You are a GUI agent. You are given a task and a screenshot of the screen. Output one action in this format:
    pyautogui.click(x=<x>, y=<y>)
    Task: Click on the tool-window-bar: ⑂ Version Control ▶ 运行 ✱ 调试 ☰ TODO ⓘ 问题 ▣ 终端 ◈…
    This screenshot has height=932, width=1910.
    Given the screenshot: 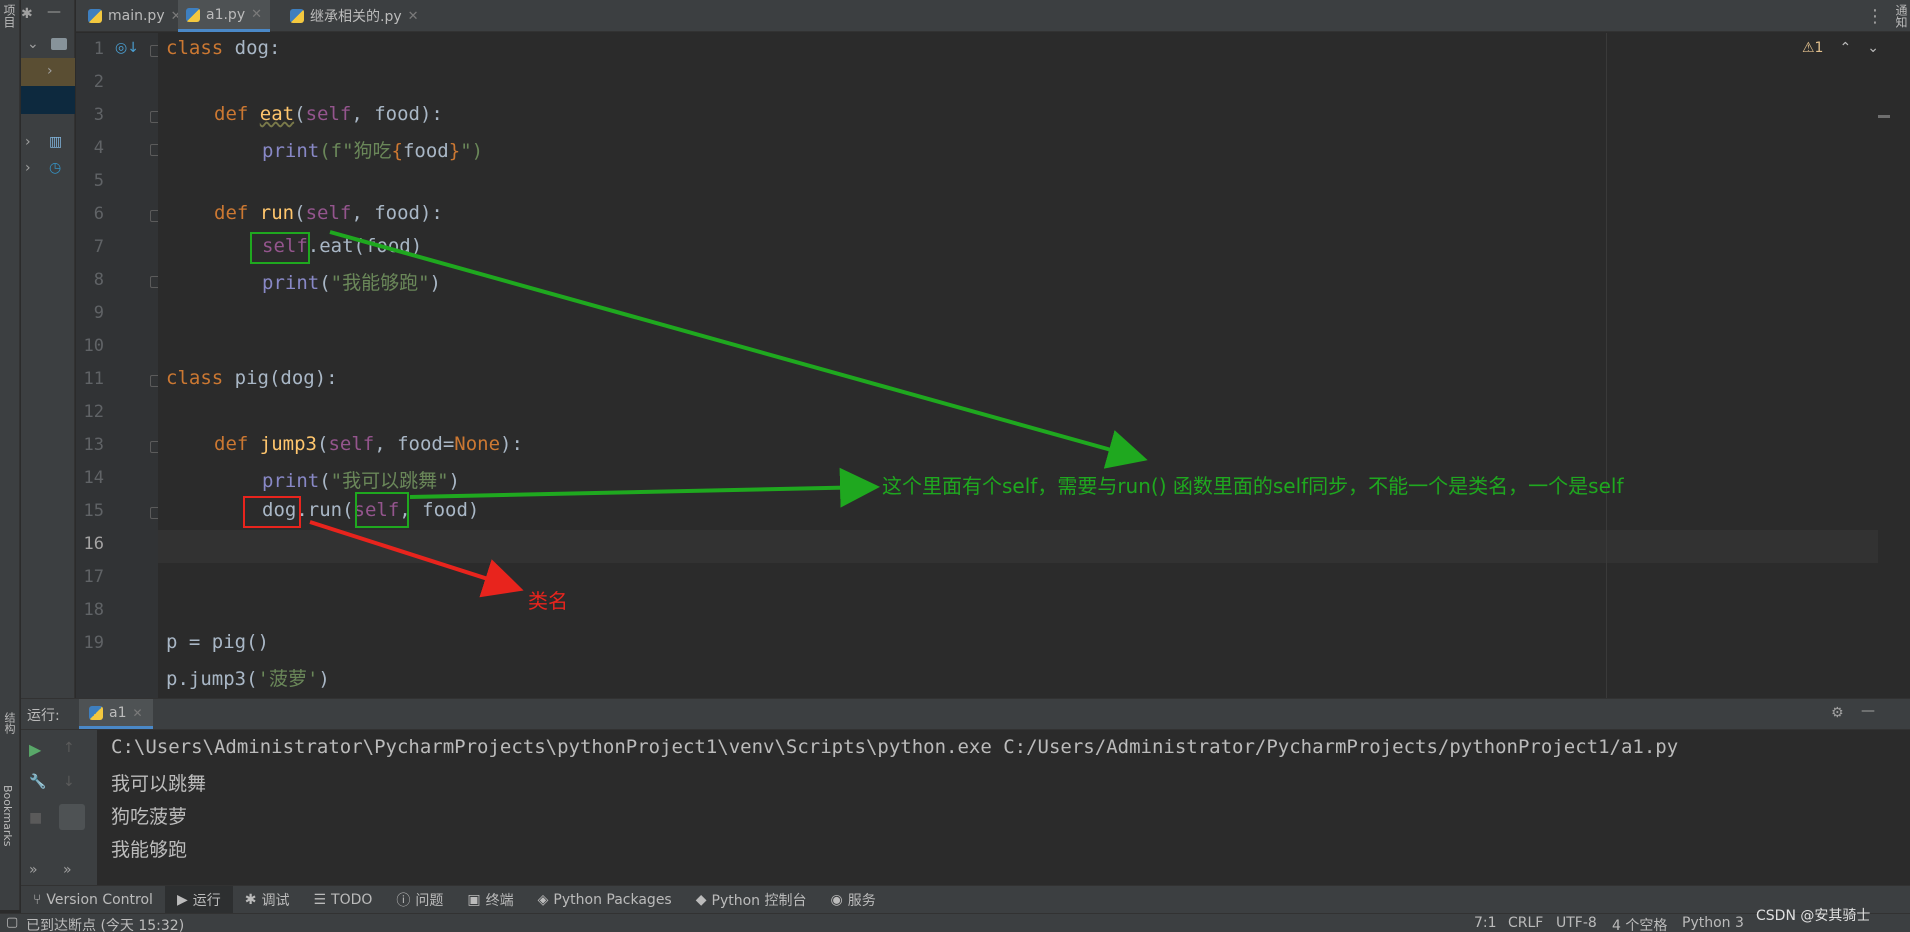 What is the action you would take?
    pyautogui.click(x=965, y=899)
    